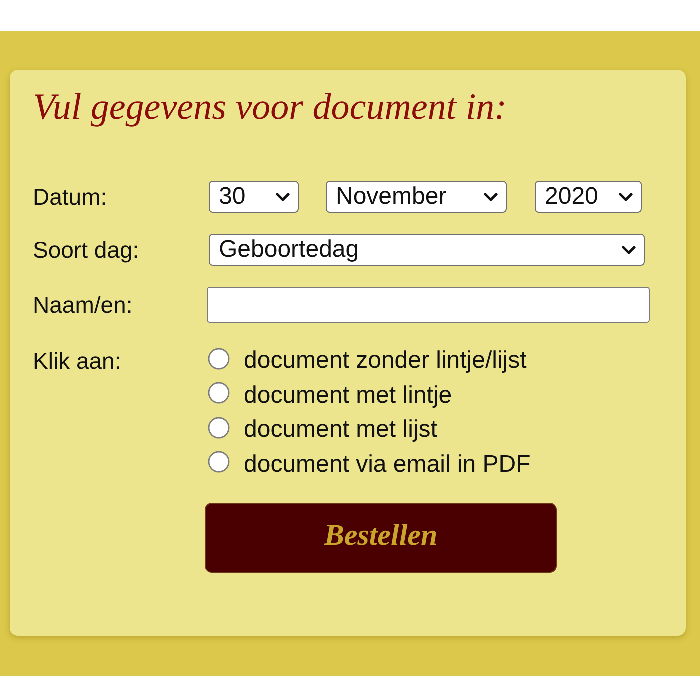 The height and width of the screenshot is (700, 700). What do you see at coordinates (70, 197) in the screenshot?
I see `field-label: Datum:` at bounding box center [70, 197].